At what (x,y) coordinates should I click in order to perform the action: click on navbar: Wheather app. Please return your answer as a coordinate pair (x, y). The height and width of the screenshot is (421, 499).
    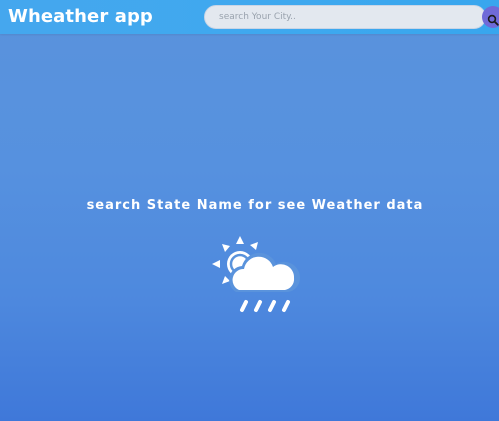
    Looking at the image, I should click on (249, 17).